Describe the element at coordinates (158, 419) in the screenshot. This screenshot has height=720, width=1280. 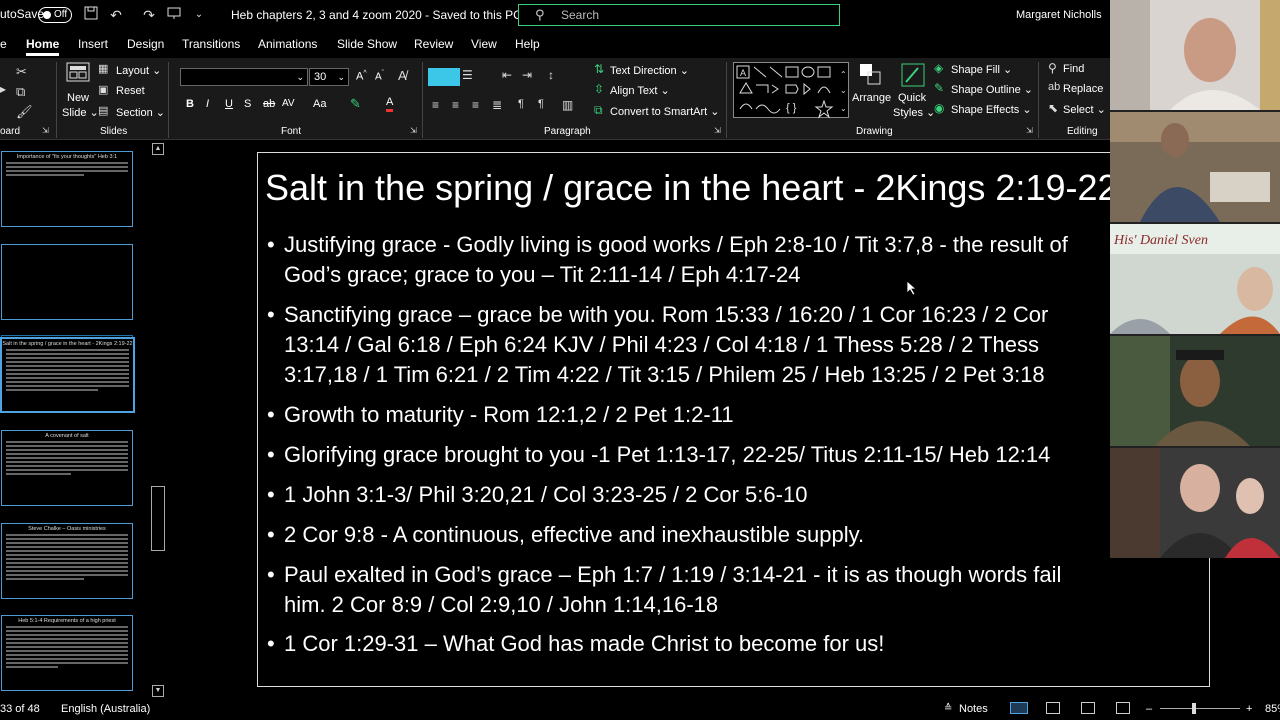
I see `thumbnail-scrollbar: ▲ ▼` at that location.